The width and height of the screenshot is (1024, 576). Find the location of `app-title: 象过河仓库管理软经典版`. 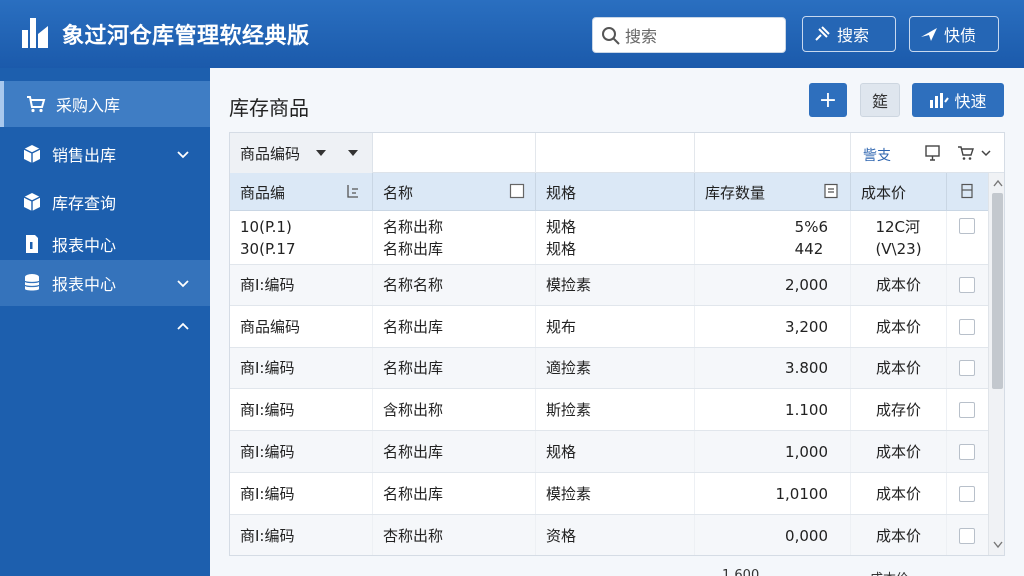

app-title: 象过河仓库管理软经典版 is located at coordinates (186, 36).